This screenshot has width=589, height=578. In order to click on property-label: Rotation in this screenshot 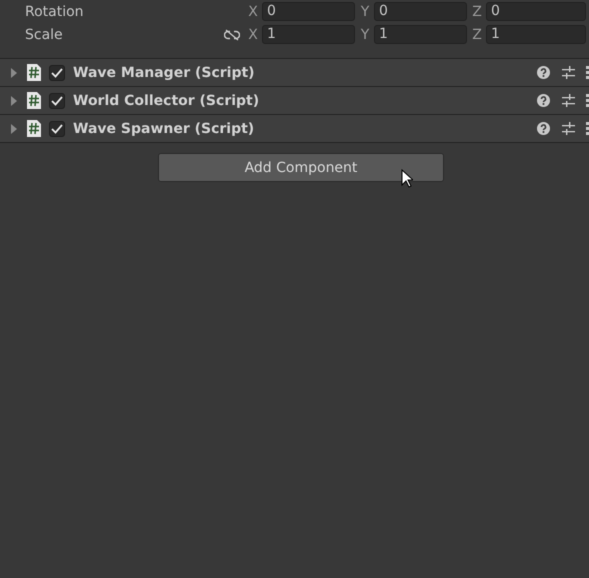, I will do `click(55, 12)`.